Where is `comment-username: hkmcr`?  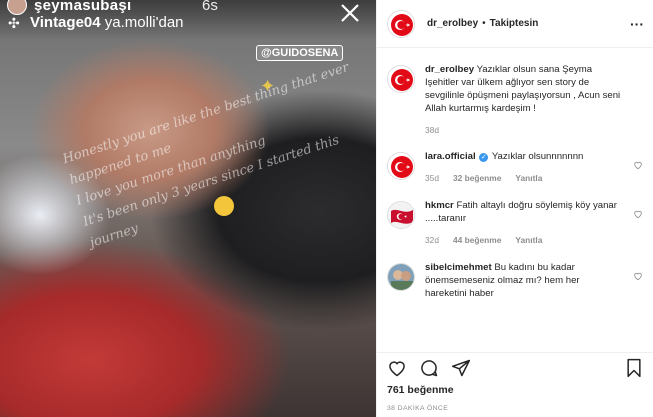
comment-username: hkmcr is located at coordinates (439, 205).